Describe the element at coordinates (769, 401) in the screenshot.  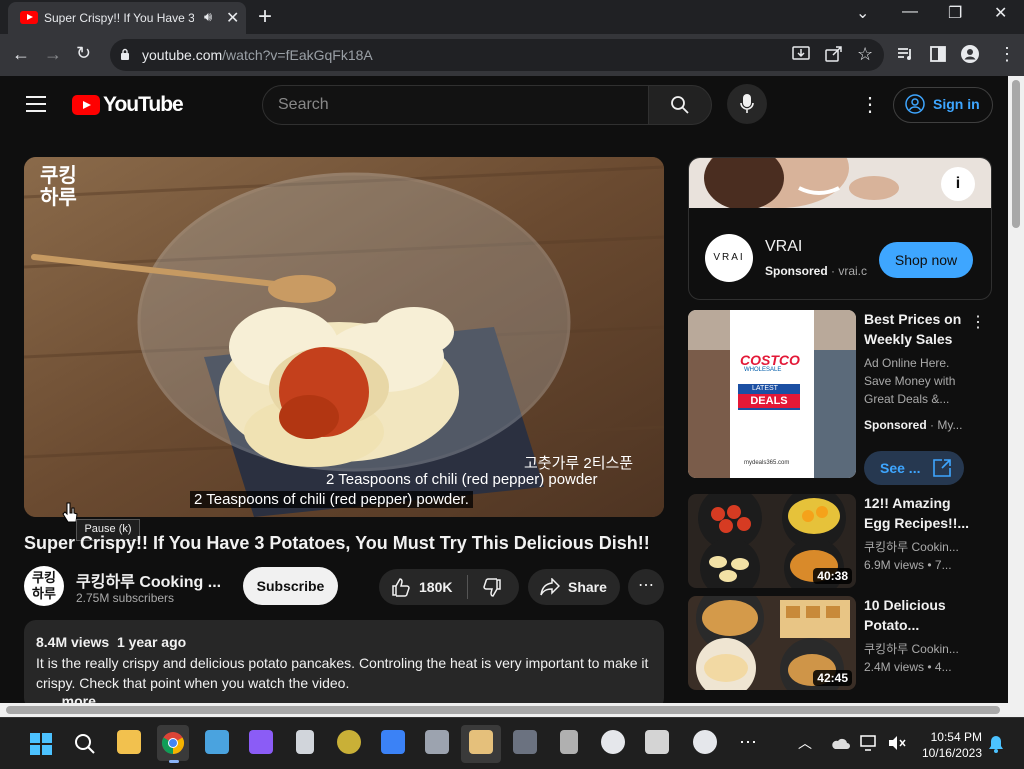
I see `deals-label: DEALS` at that location.